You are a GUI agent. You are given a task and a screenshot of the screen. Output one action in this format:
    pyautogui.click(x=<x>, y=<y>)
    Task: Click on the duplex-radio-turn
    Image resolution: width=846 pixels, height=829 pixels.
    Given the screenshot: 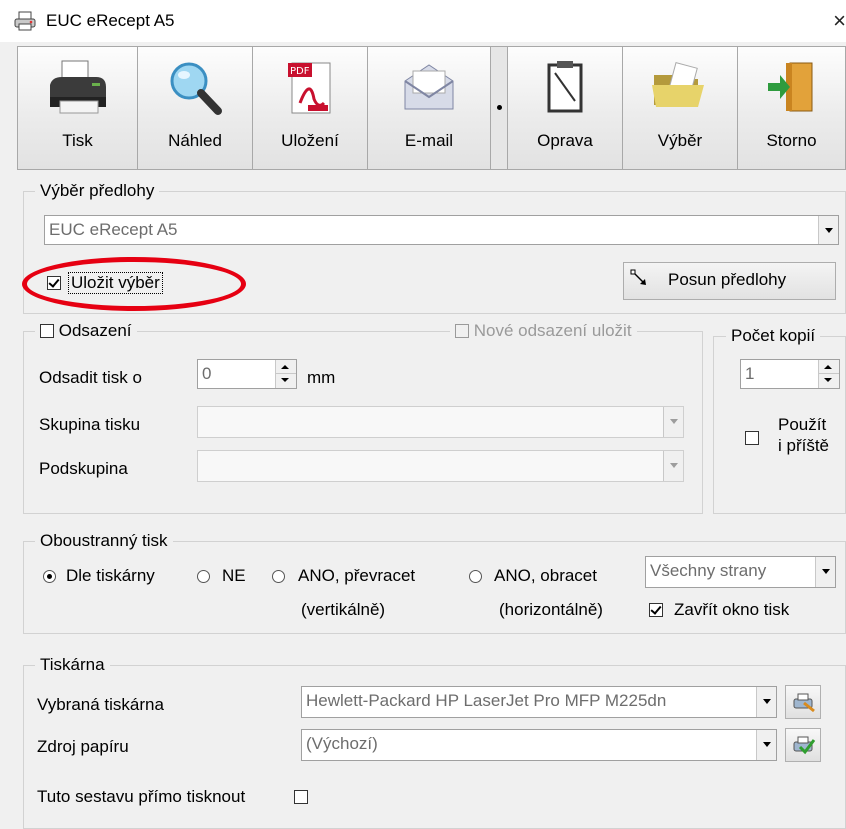 What is the action you would take?
    pyautogui.click(x=475, y=576)
    